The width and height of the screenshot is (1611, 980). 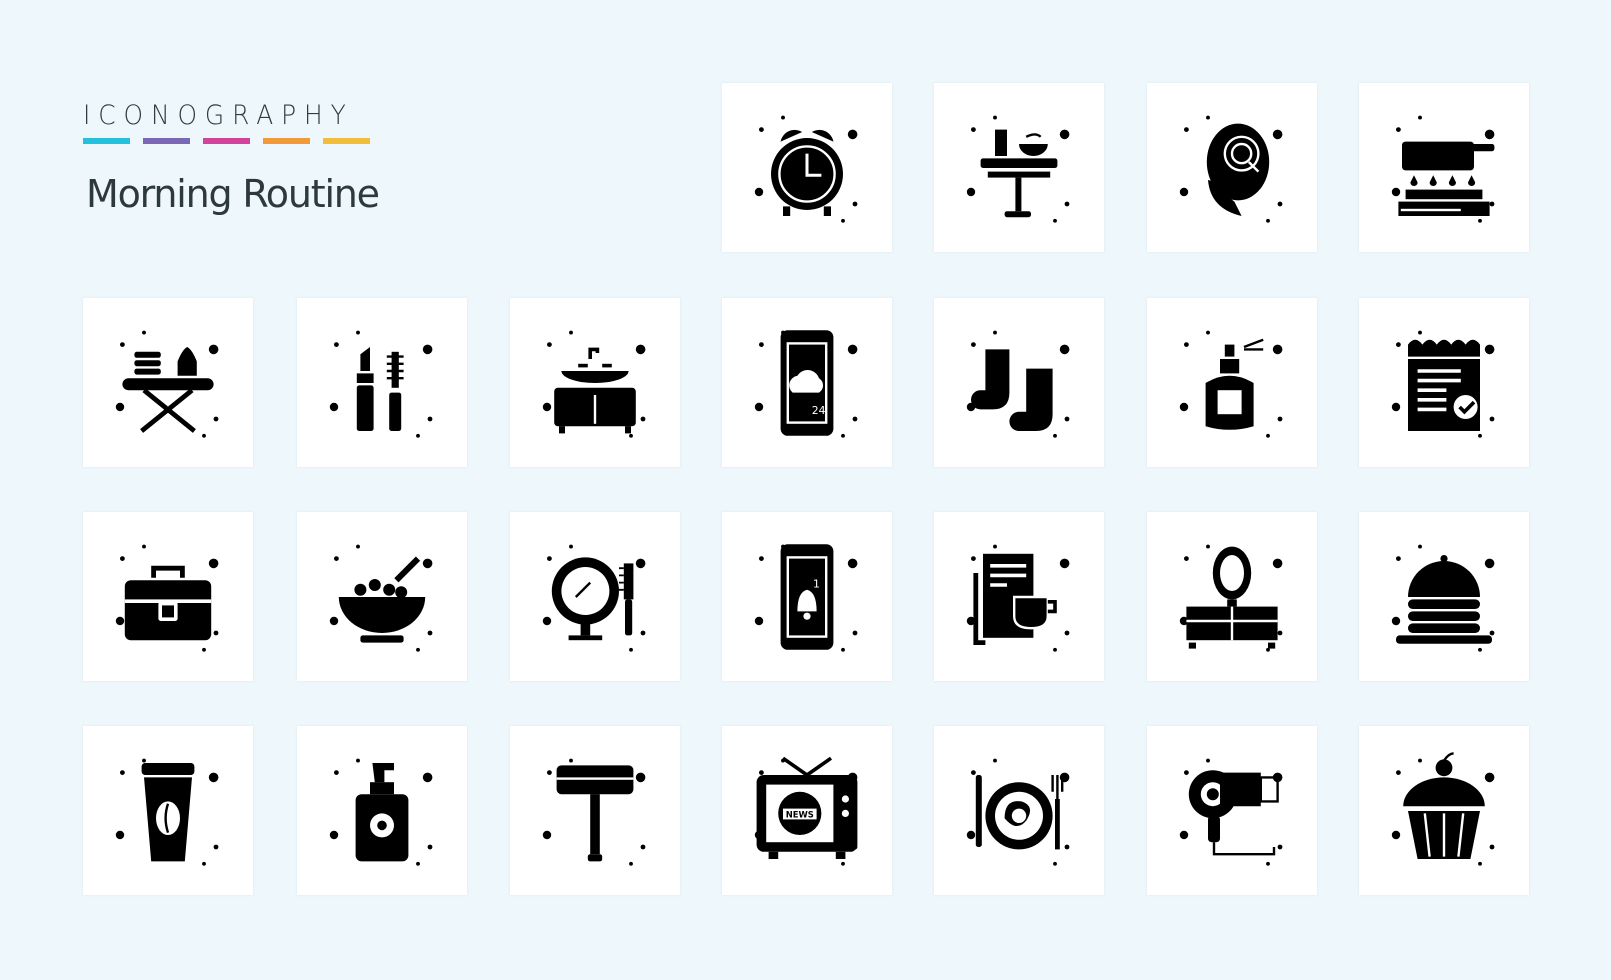 I want to click on breakfast-plate-icon, so click(x=1018, y=812).